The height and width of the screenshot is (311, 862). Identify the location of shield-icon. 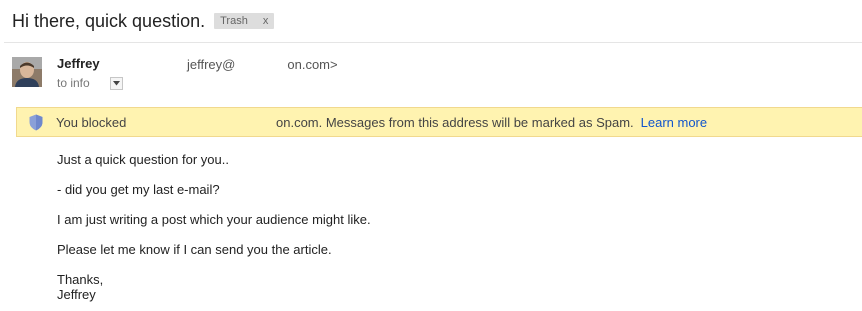
(36, 122).